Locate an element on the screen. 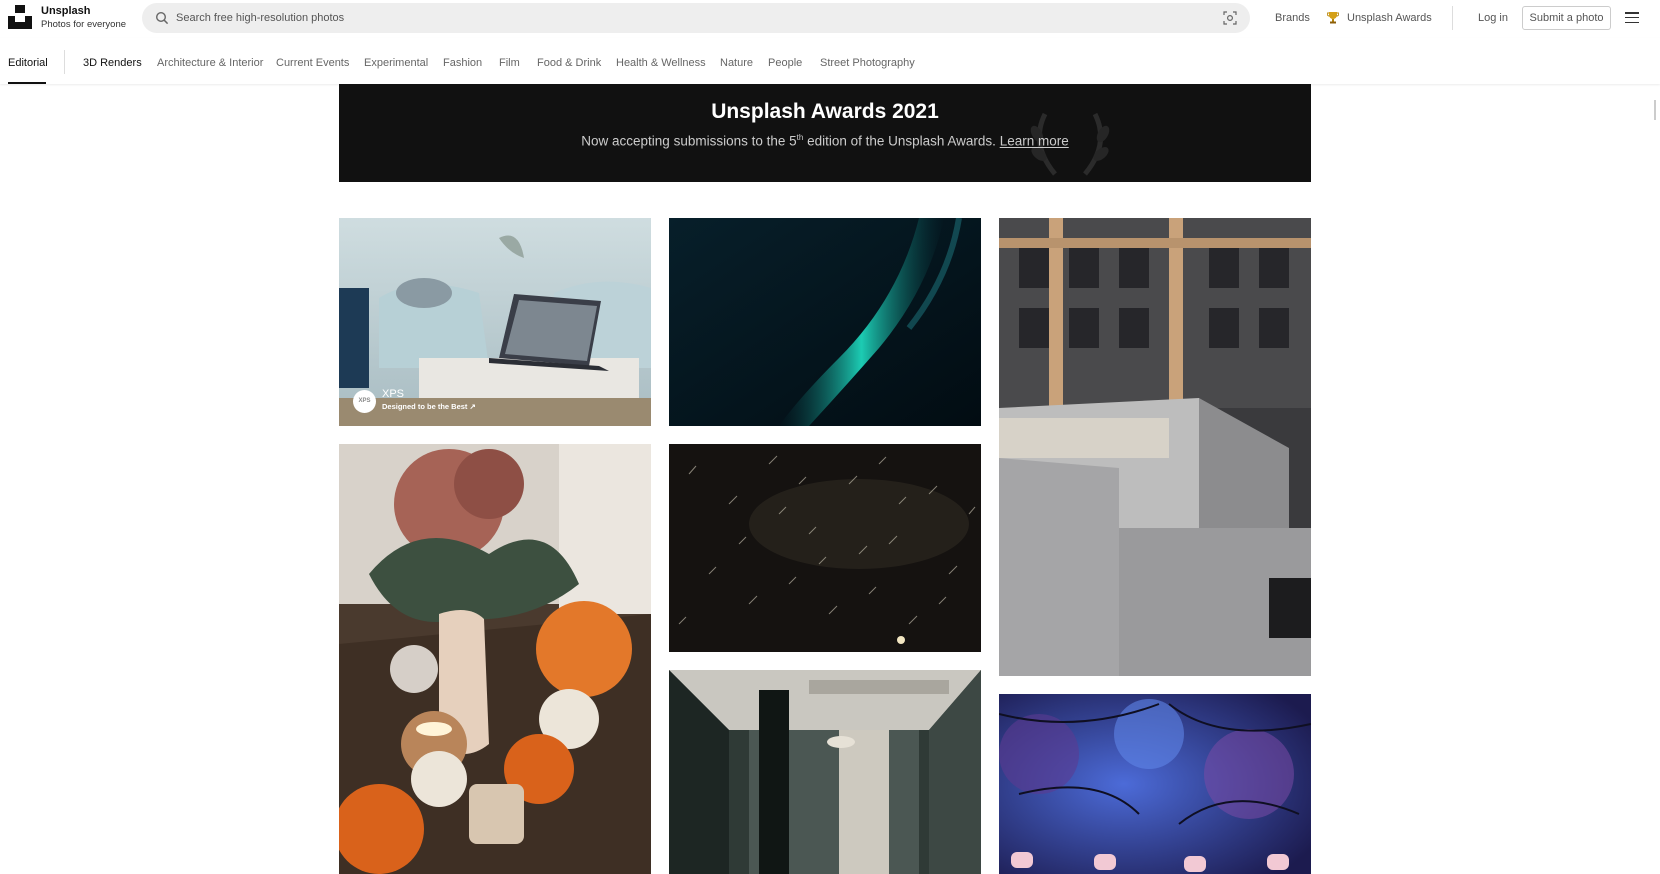  brand: Unsplash Photos for everyone is located at coordinates (83, 18).